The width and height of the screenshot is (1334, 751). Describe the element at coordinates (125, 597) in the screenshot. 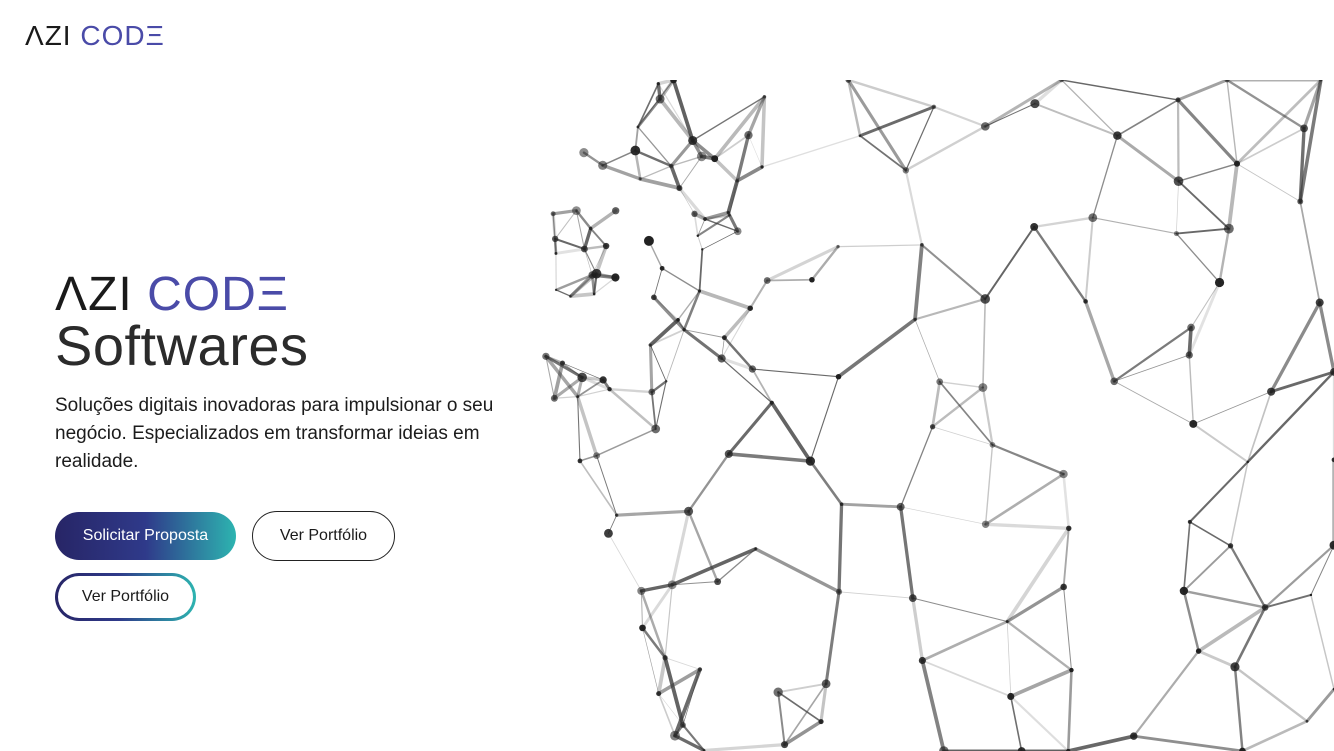

I see `view-portfolio-gradient-button: Ver Portfólio` at that location.